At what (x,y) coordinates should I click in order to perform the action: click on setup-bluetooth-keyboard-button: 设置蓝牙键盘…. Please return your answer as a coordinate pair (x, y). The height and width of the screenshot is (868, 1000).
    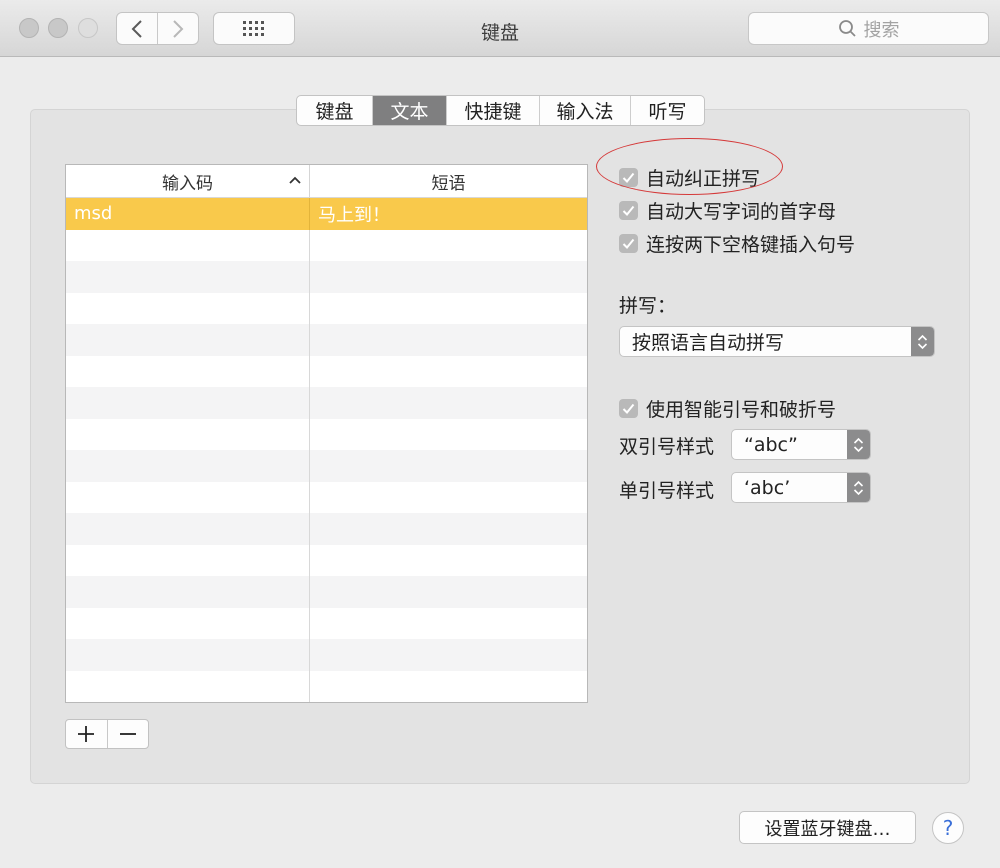
    Looking at the image, I should click on (827, 827).